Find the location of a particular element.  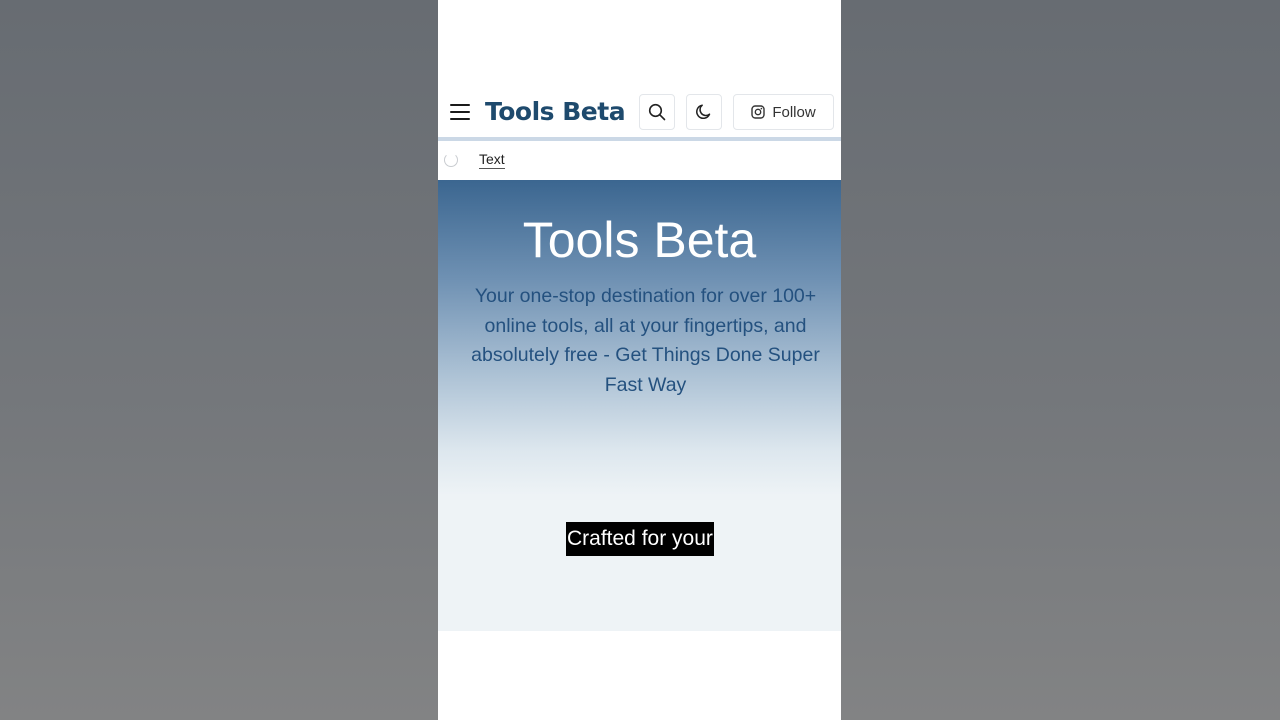

follow-label: Follow is located at coordinates (794, 112).